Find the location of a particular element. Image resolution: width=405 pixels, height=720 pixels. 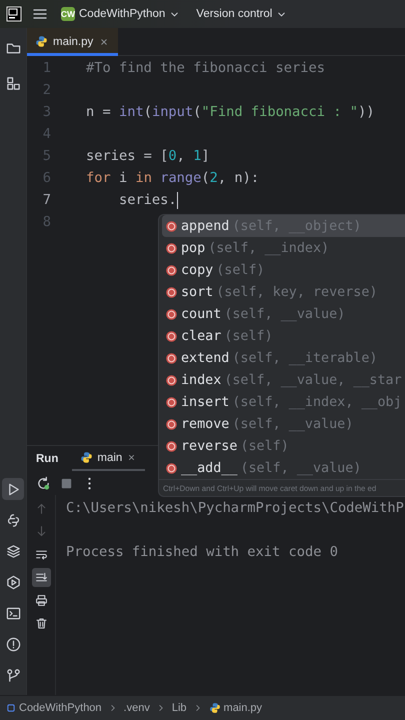

completion-item: copy (self) is located at coordinates (283, 270).